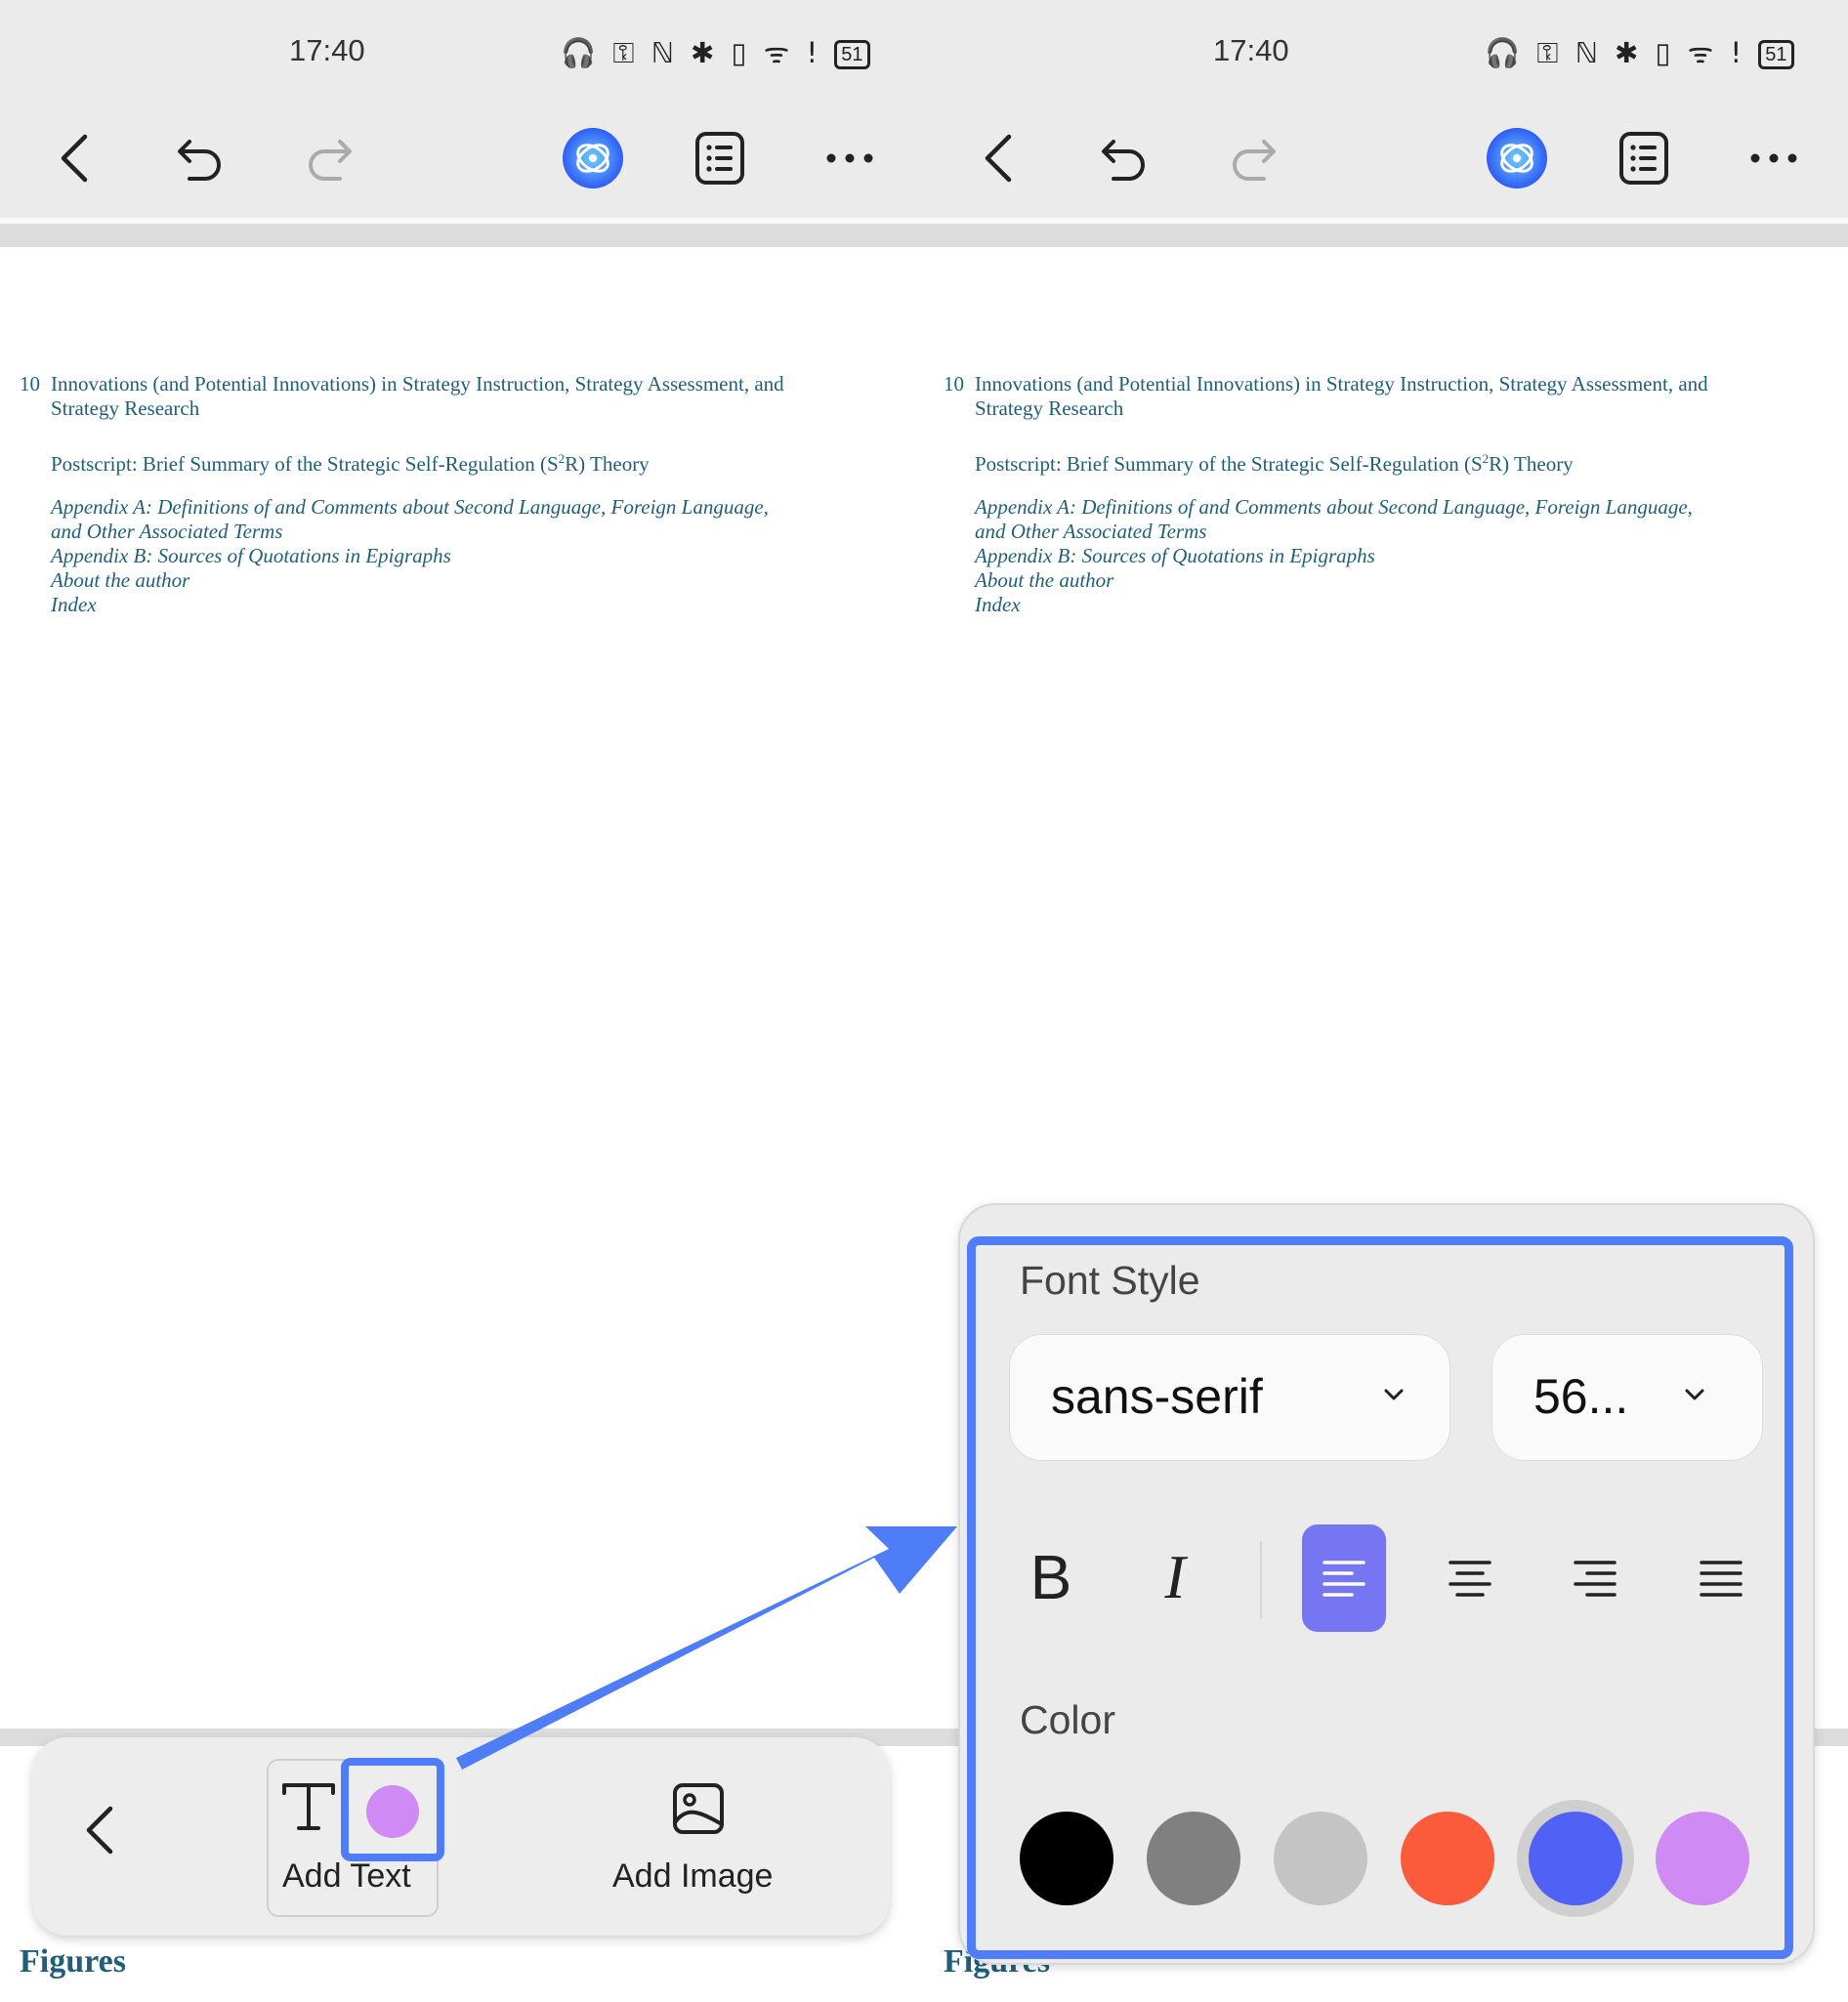 The height and width of the screenshot is (2002, 1848). I want to click on status-icons-glyphs-right: 🎧 ⚿ ℕ ✱ ▯ ᯤ !, so click(1615, 52).